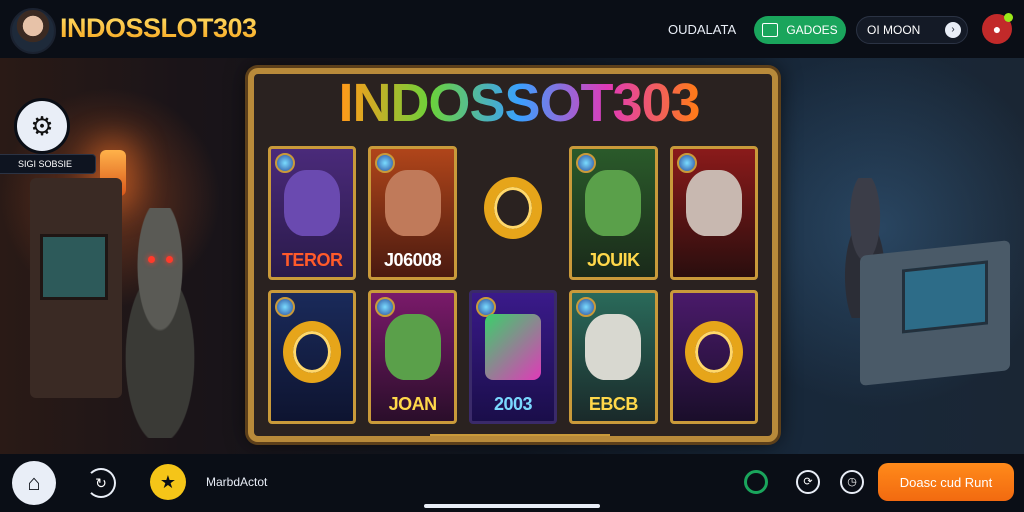 The height and width of the screenshot is (512, 1024). What do you see at coordinates (946, 482) in the screenshot?
I see `cta-button: Doasc cud Runt` at bounding box center [946, 482].